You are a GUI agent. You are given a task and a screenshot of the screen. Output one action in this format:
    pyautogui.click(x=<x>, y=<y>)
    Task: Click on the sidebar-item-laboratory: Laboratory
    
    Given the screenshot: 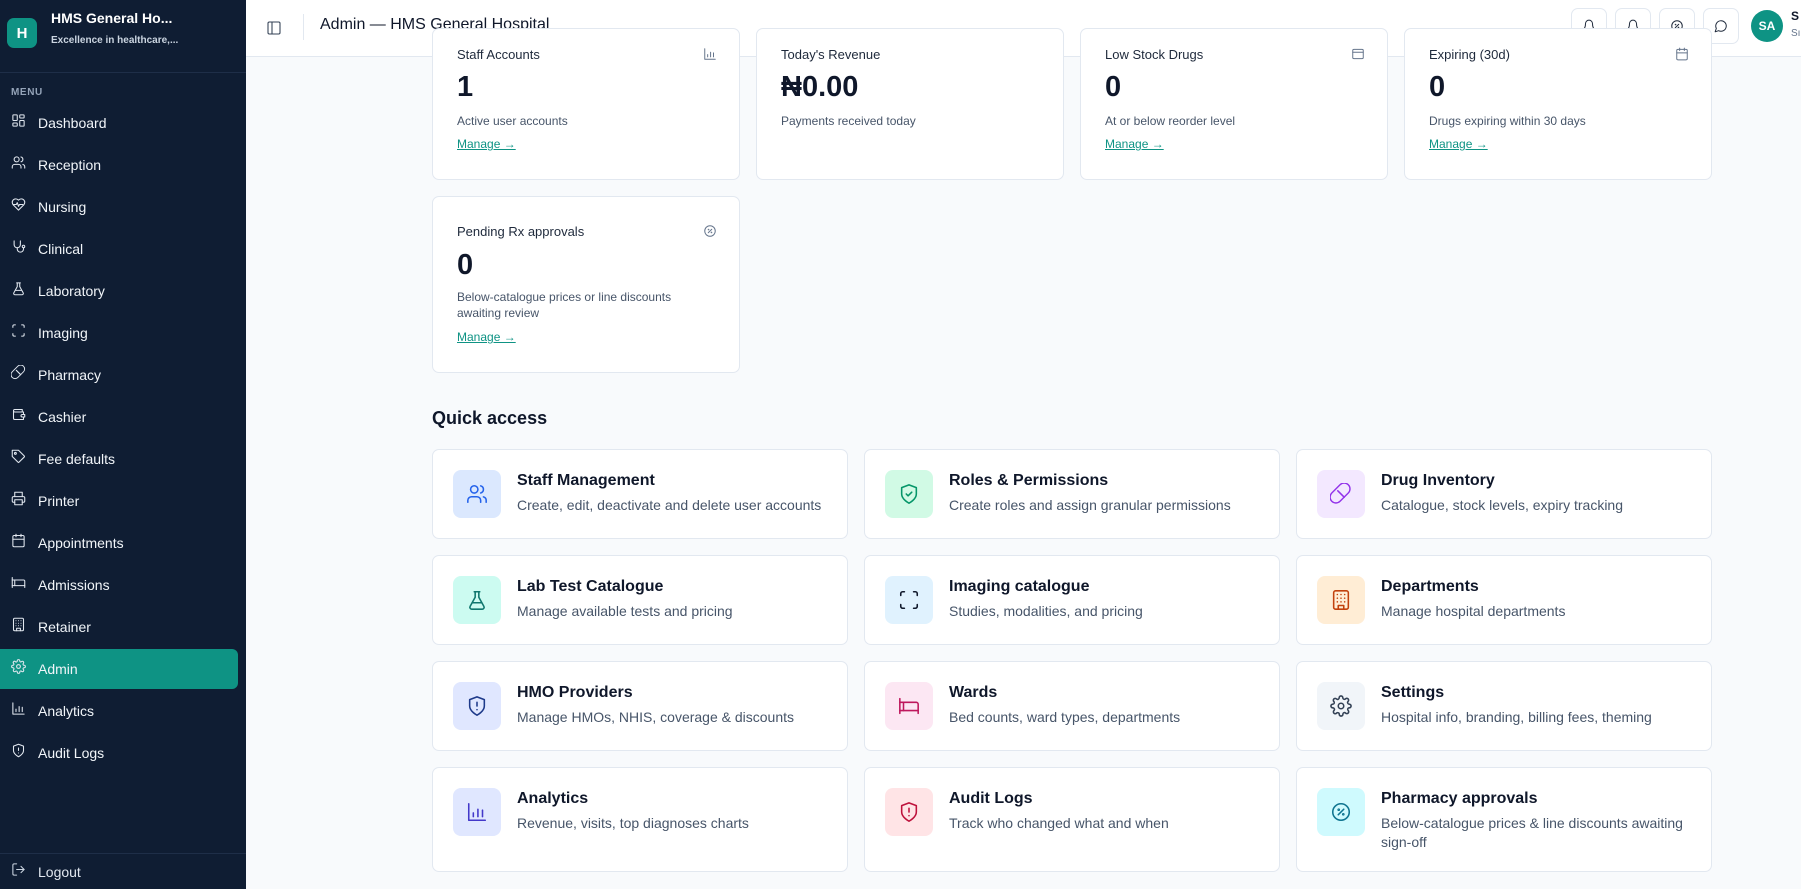 What is the action you would take?
    pyautogui.click(x=119, y=291)
    